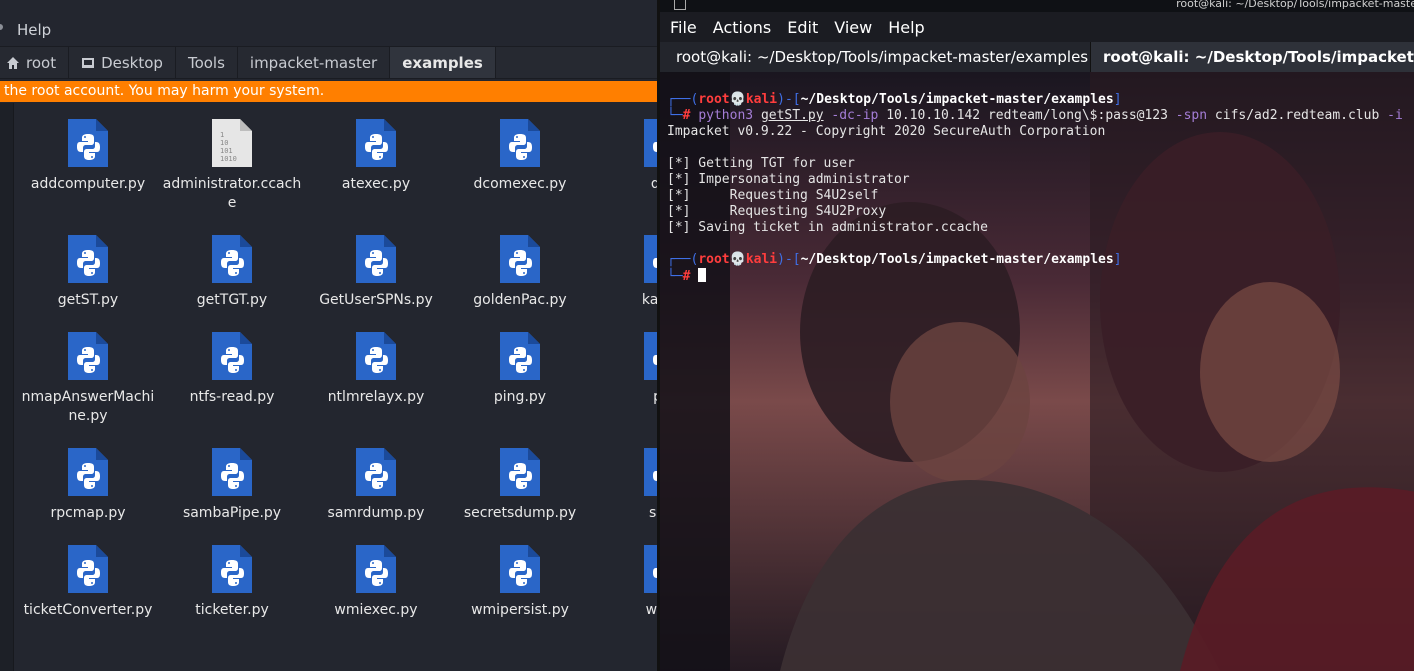 This screenshot has width=1414, height=671. I want to click on file-item: wmipersist.py, so click(520, 581).